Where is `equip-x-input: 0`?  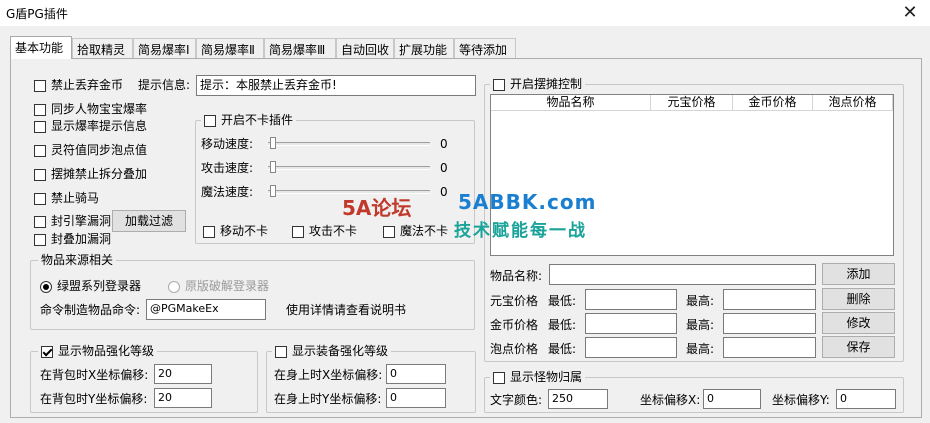 equip-x-input: 0 is located at coordinates (416, 374).